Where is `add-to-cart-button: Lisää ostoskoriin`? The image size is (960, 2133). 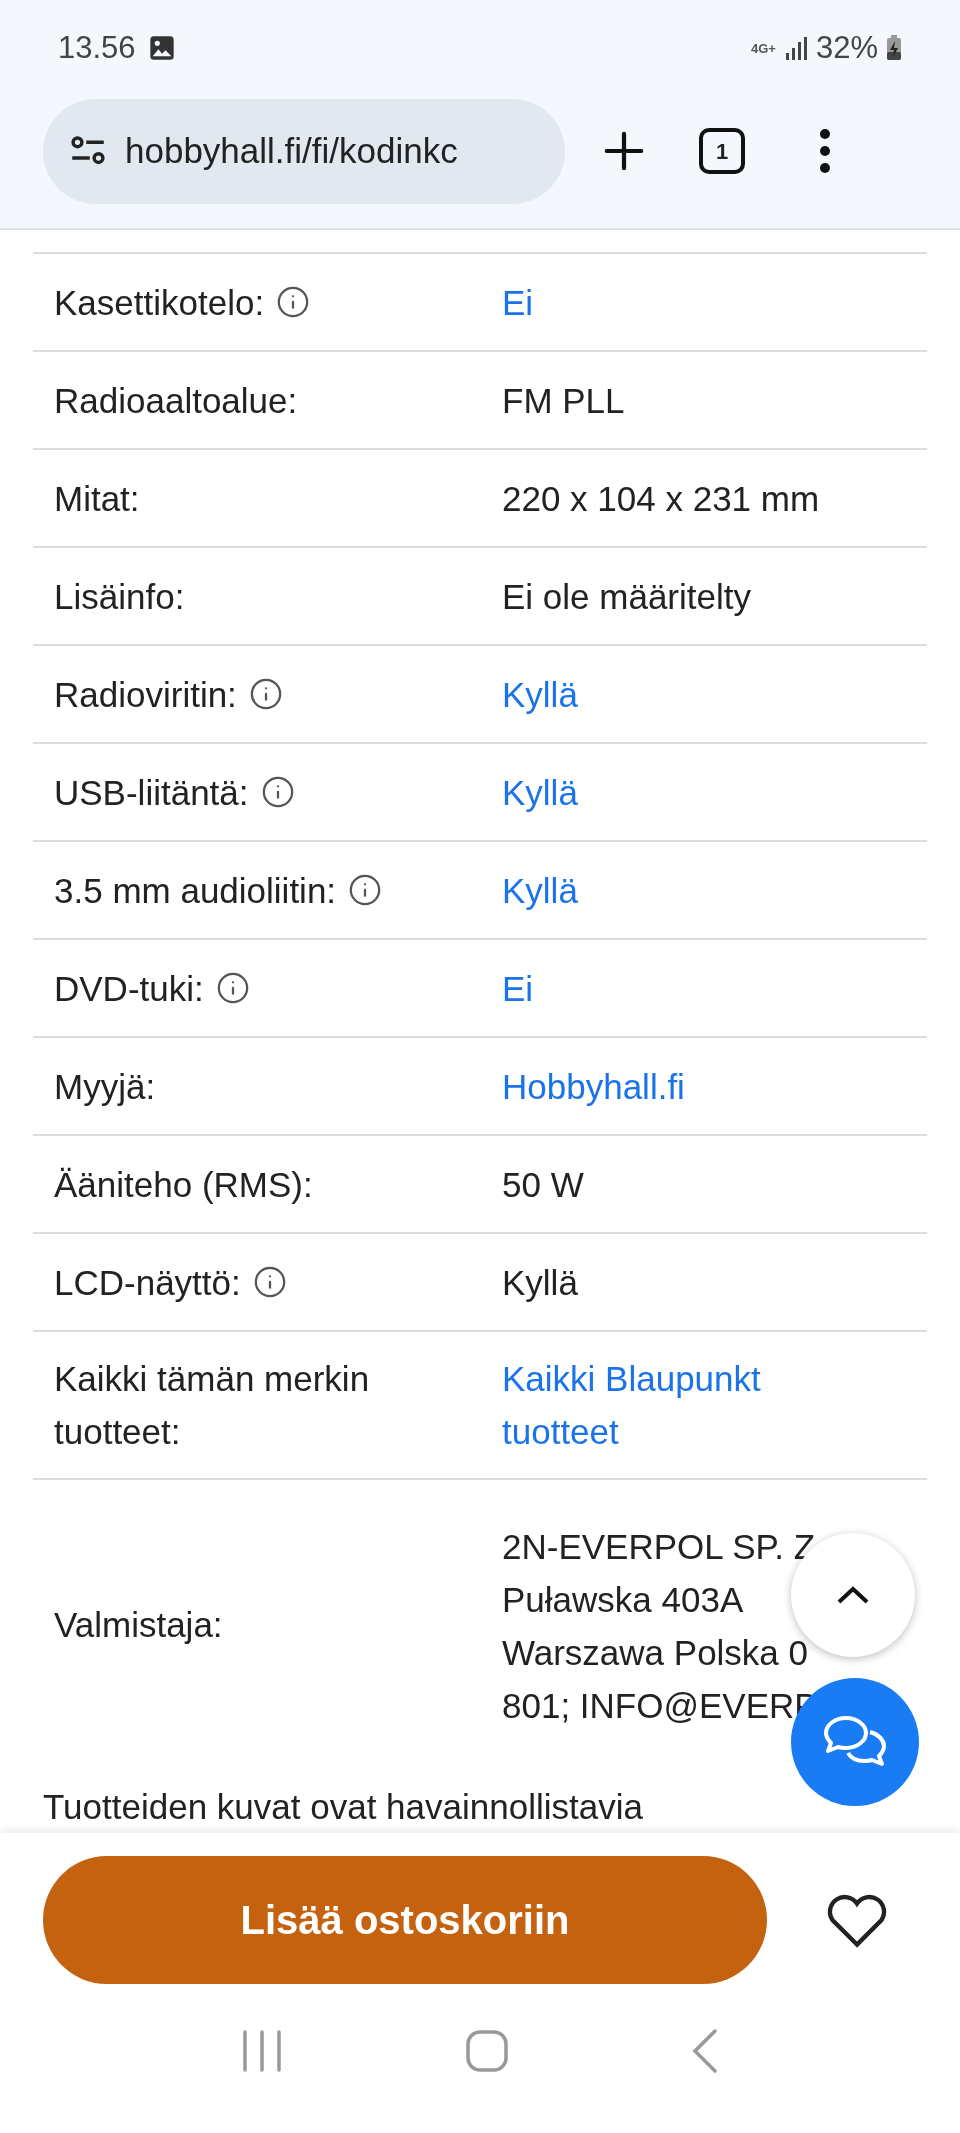 add-to-cart-button: Lisää ostoskoriin is located at coordinates (405, 1919).